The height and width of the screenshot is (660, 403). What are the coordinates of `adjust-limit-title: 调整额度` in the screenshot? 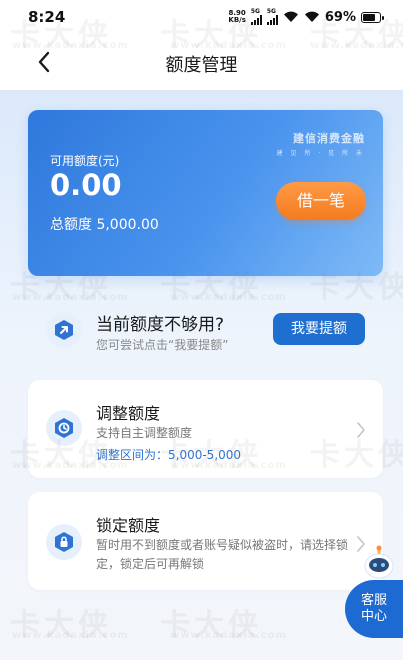 It's located at (128, 413).